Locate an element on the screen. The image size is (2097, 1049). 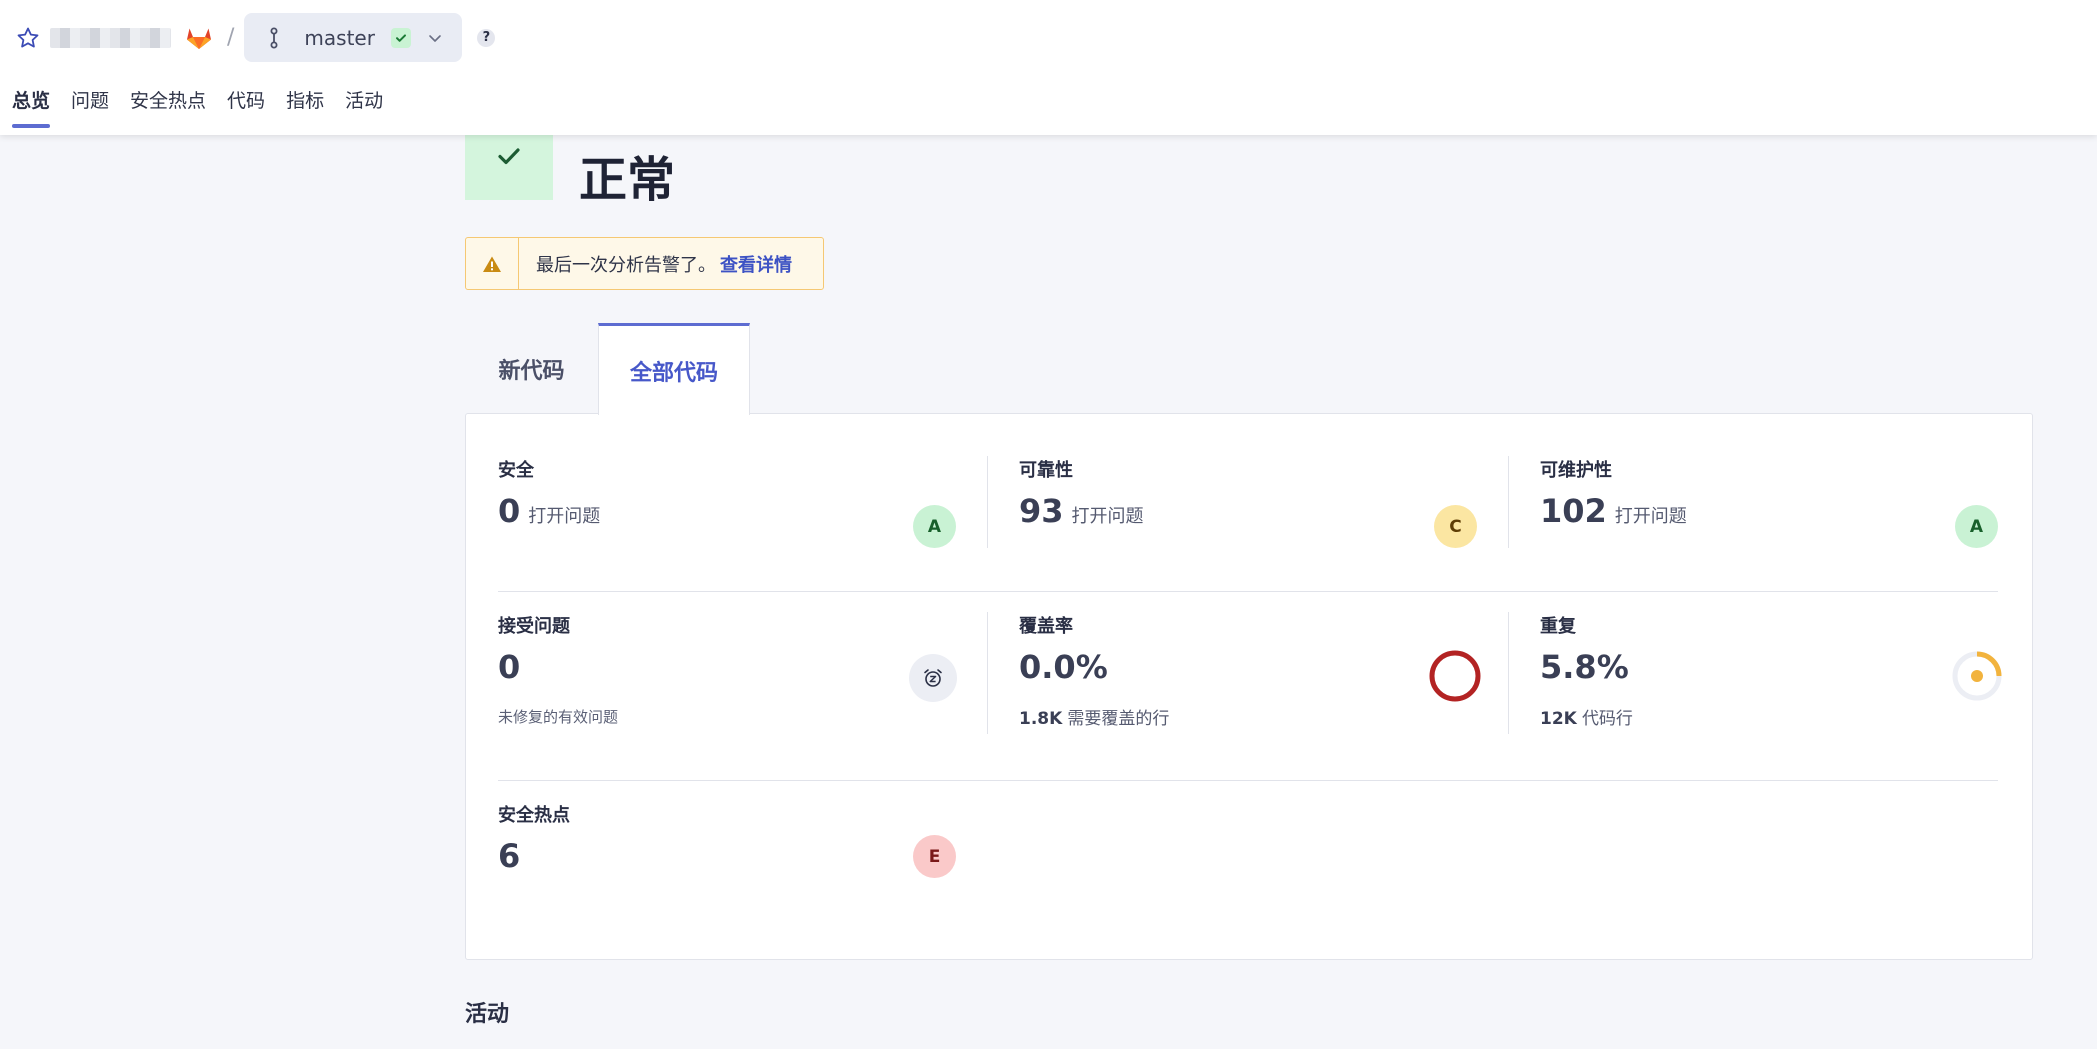
nav-item-code: 代码 is located at coordinates (246, 107).